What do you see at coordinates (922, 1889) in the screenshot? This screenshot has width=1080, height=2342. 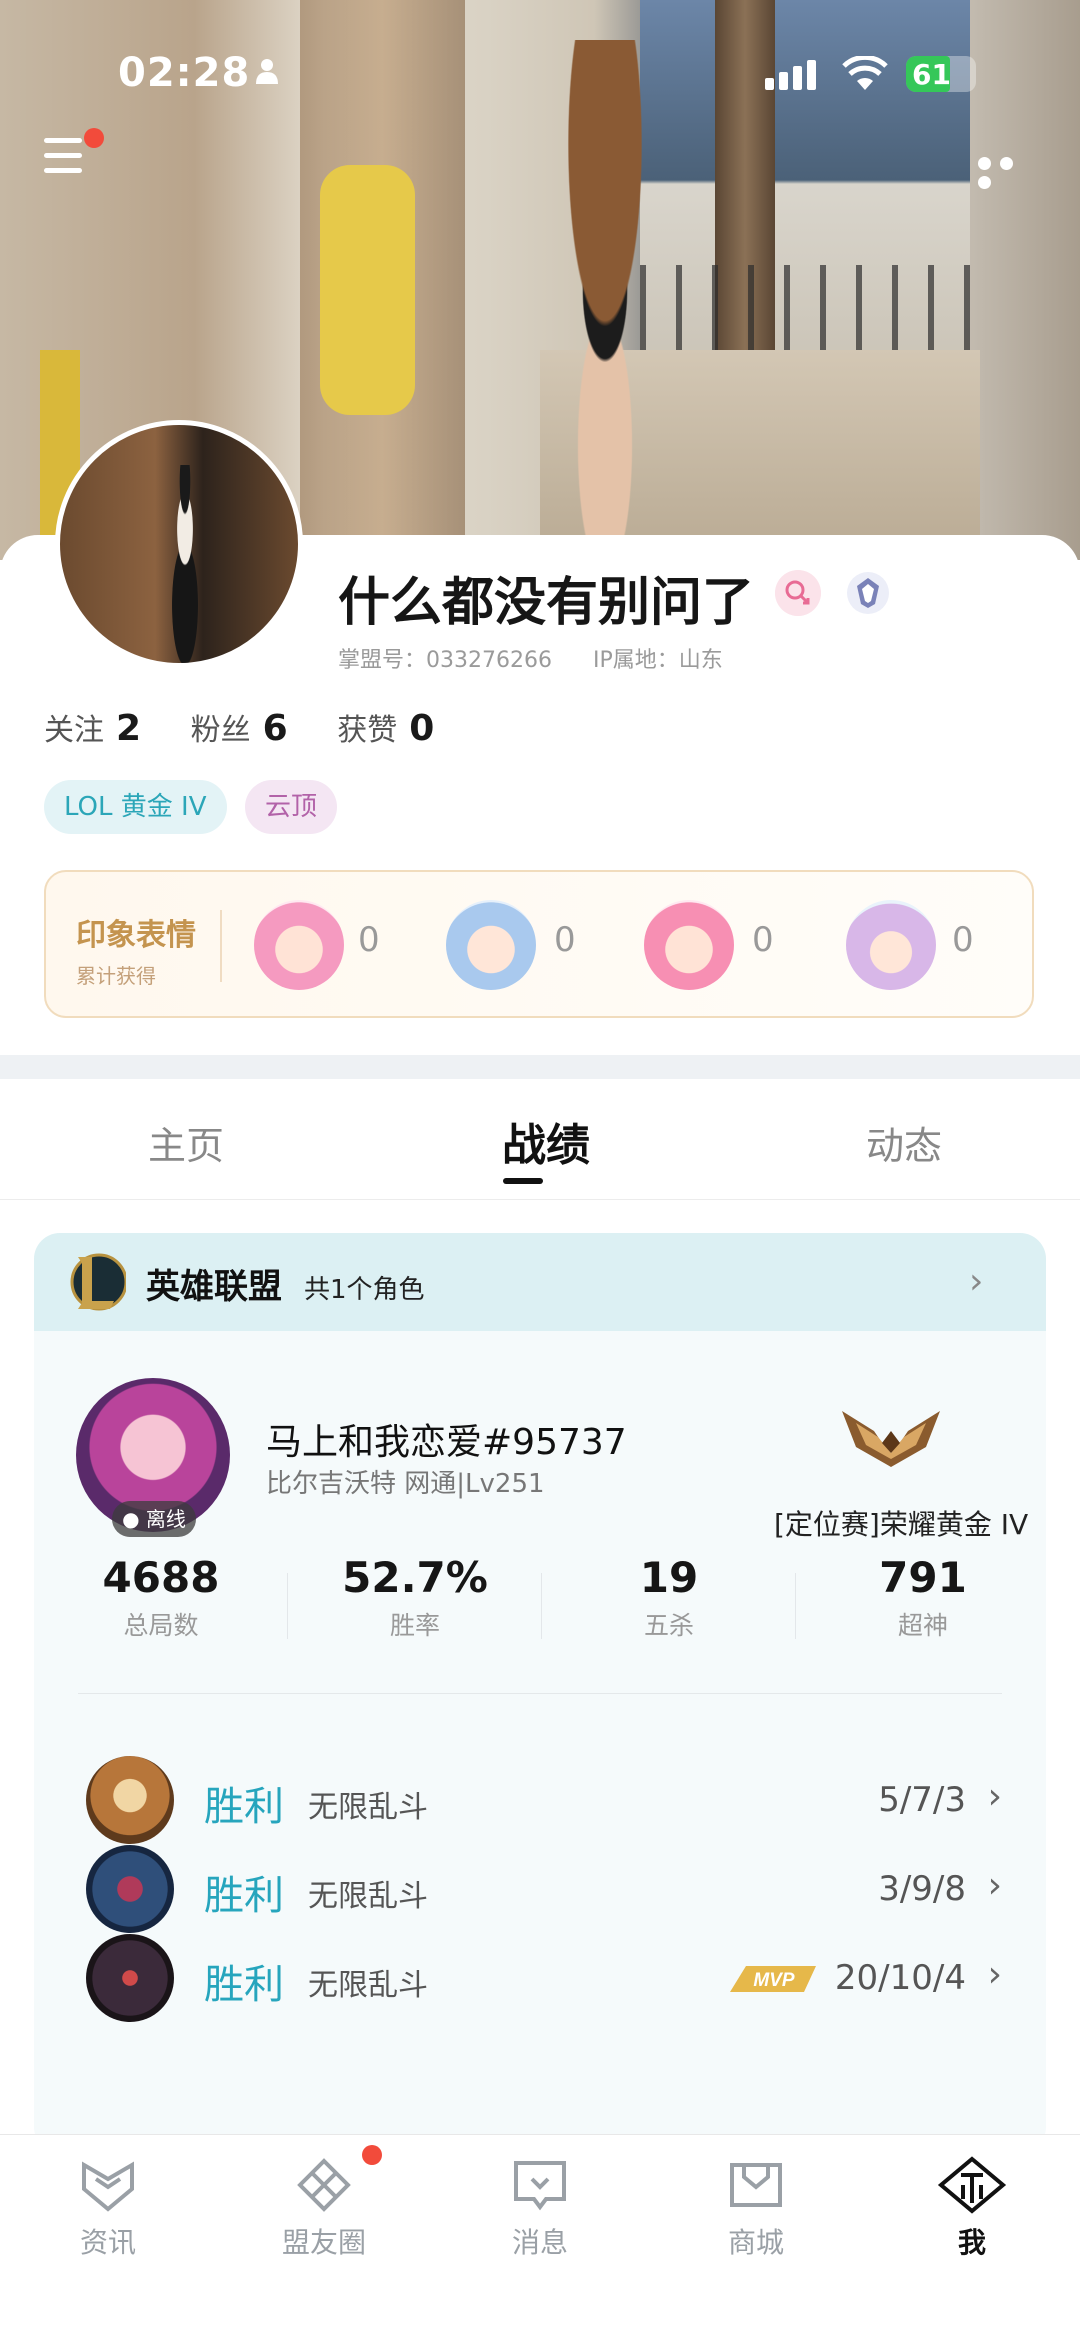 I see `match-kda: 3/9/8` at bounding box center [922, 1889].